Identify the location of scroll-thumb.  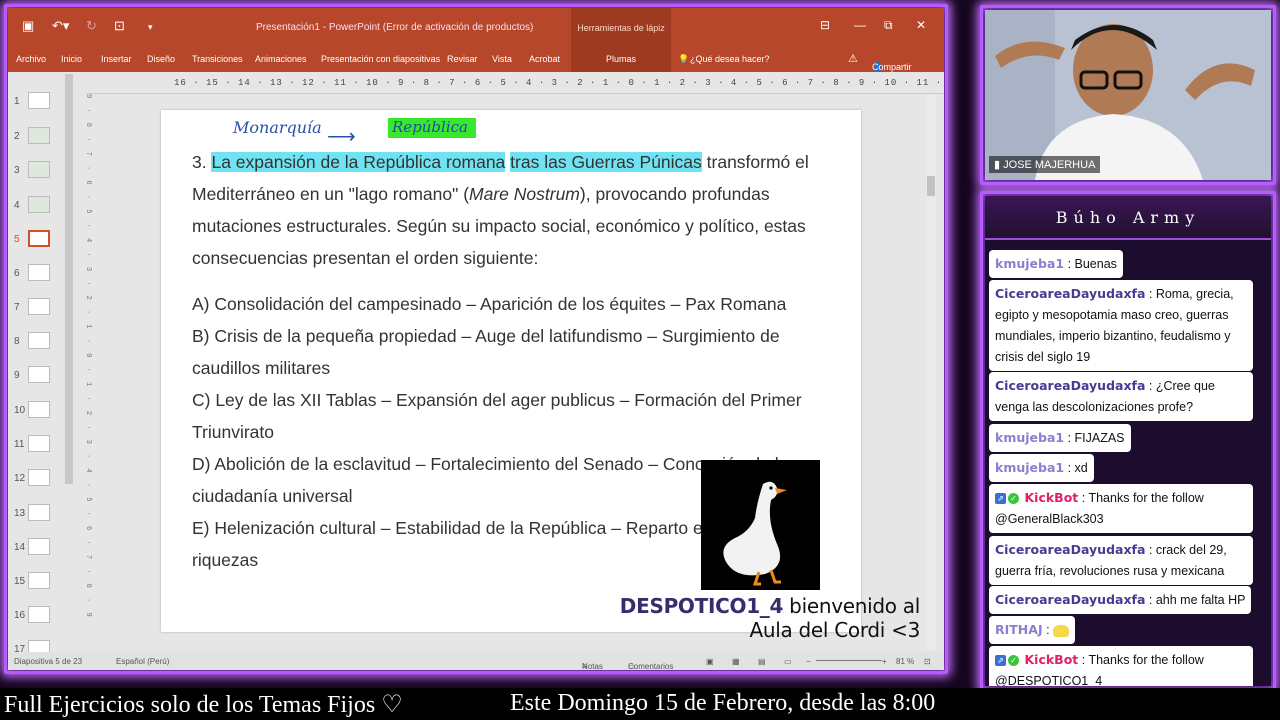
(931, 186).